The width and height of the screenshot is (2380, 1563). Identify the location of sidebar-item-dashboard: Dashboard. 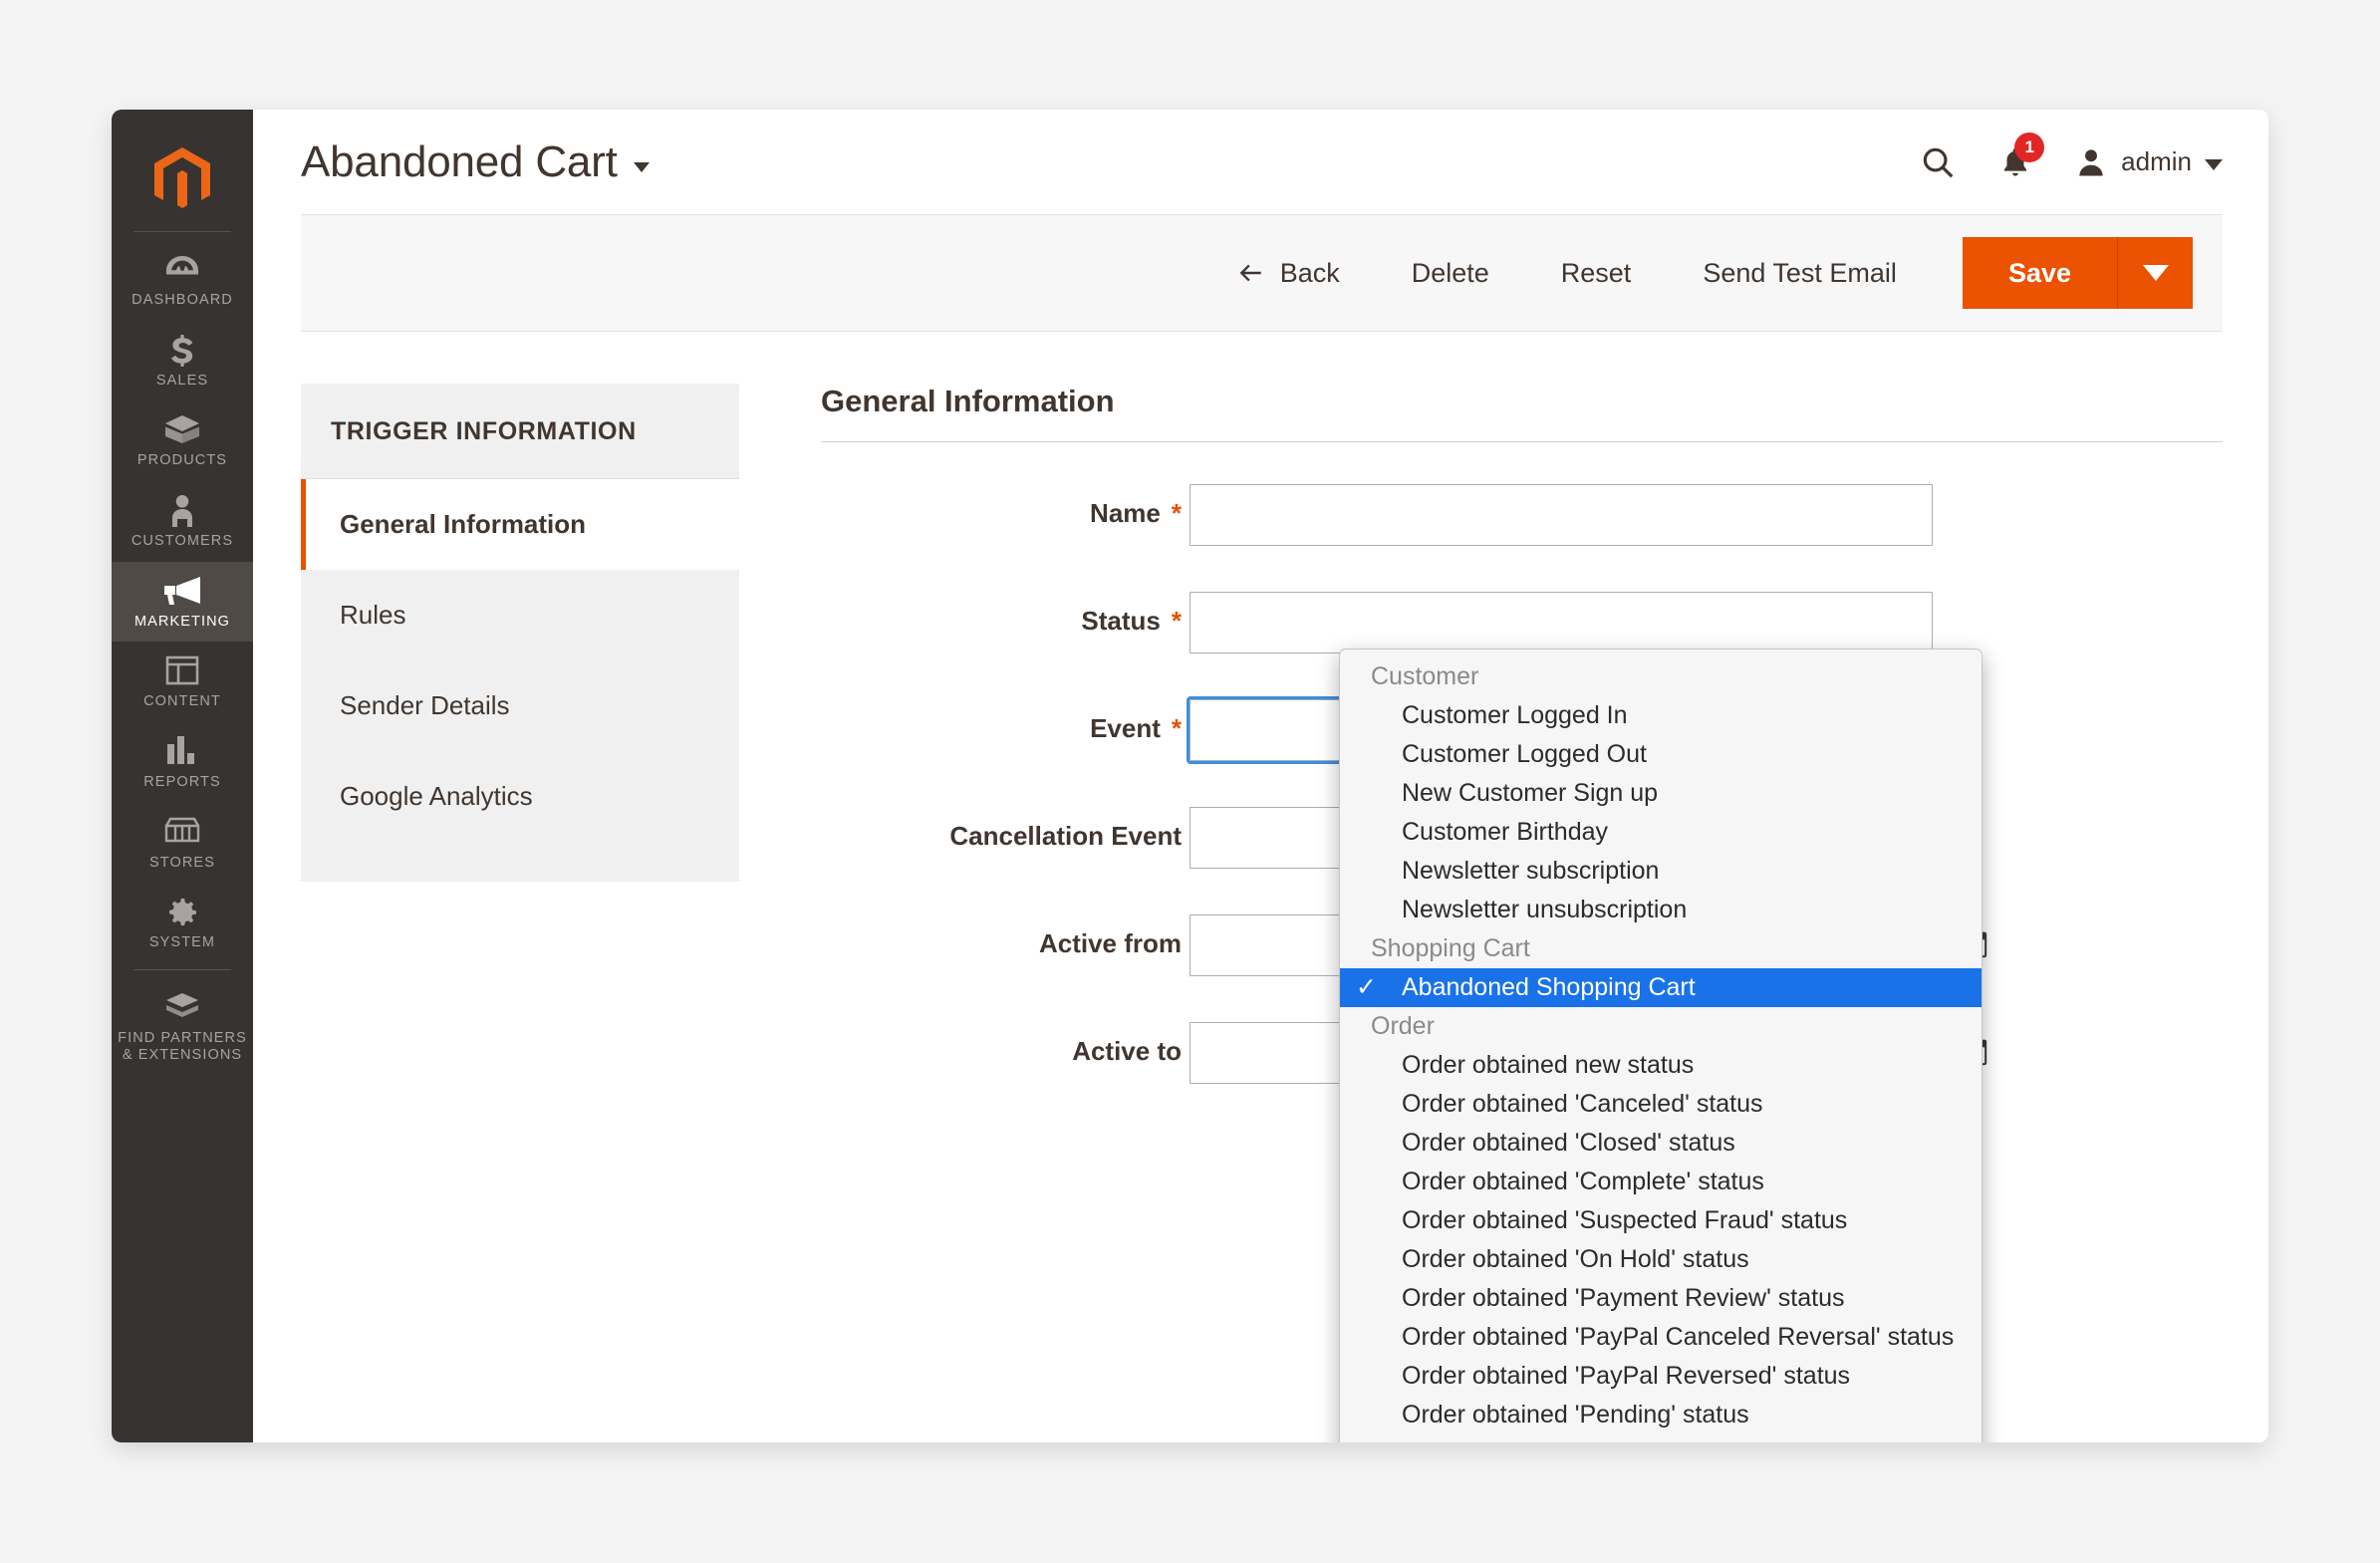
(182, 281).